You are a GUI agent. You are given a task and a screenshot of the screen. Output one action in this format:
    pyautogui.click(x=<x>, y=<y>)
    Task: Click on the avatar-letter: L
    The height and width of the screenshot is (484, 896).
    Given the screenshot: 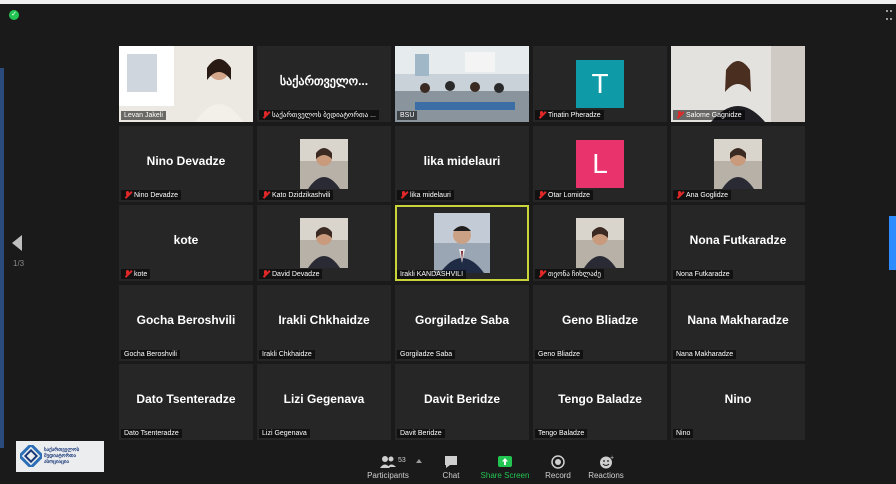 What is the action you would take?
    pyautogui.click(x=600, y=163)
    